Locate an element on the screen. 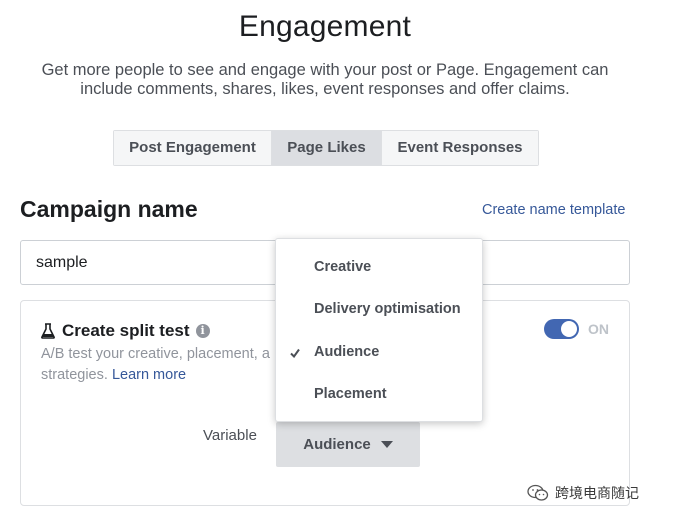  flask-icon is located at coordinates (48, 331).